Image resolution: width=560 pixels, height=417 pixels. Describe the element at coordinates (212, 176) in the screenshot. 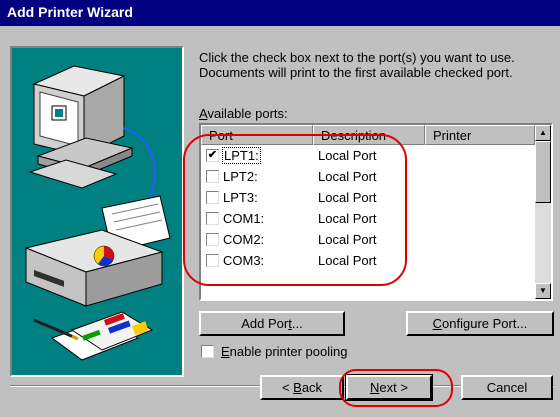

I see `port-checkbox-lpt2` at that location.